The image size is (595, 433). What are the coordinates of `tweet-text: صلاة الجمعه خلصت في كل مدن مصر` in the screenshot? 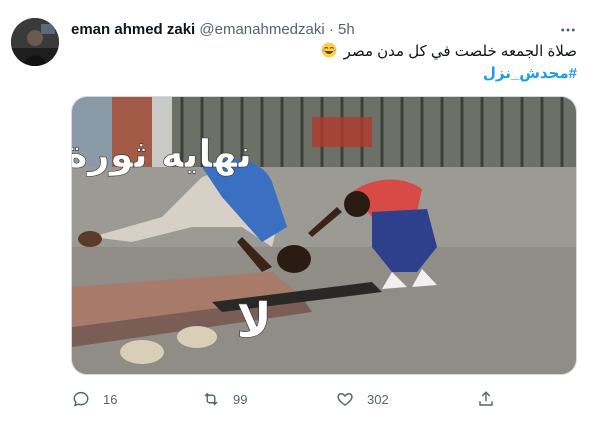 It's located at (449, 52).